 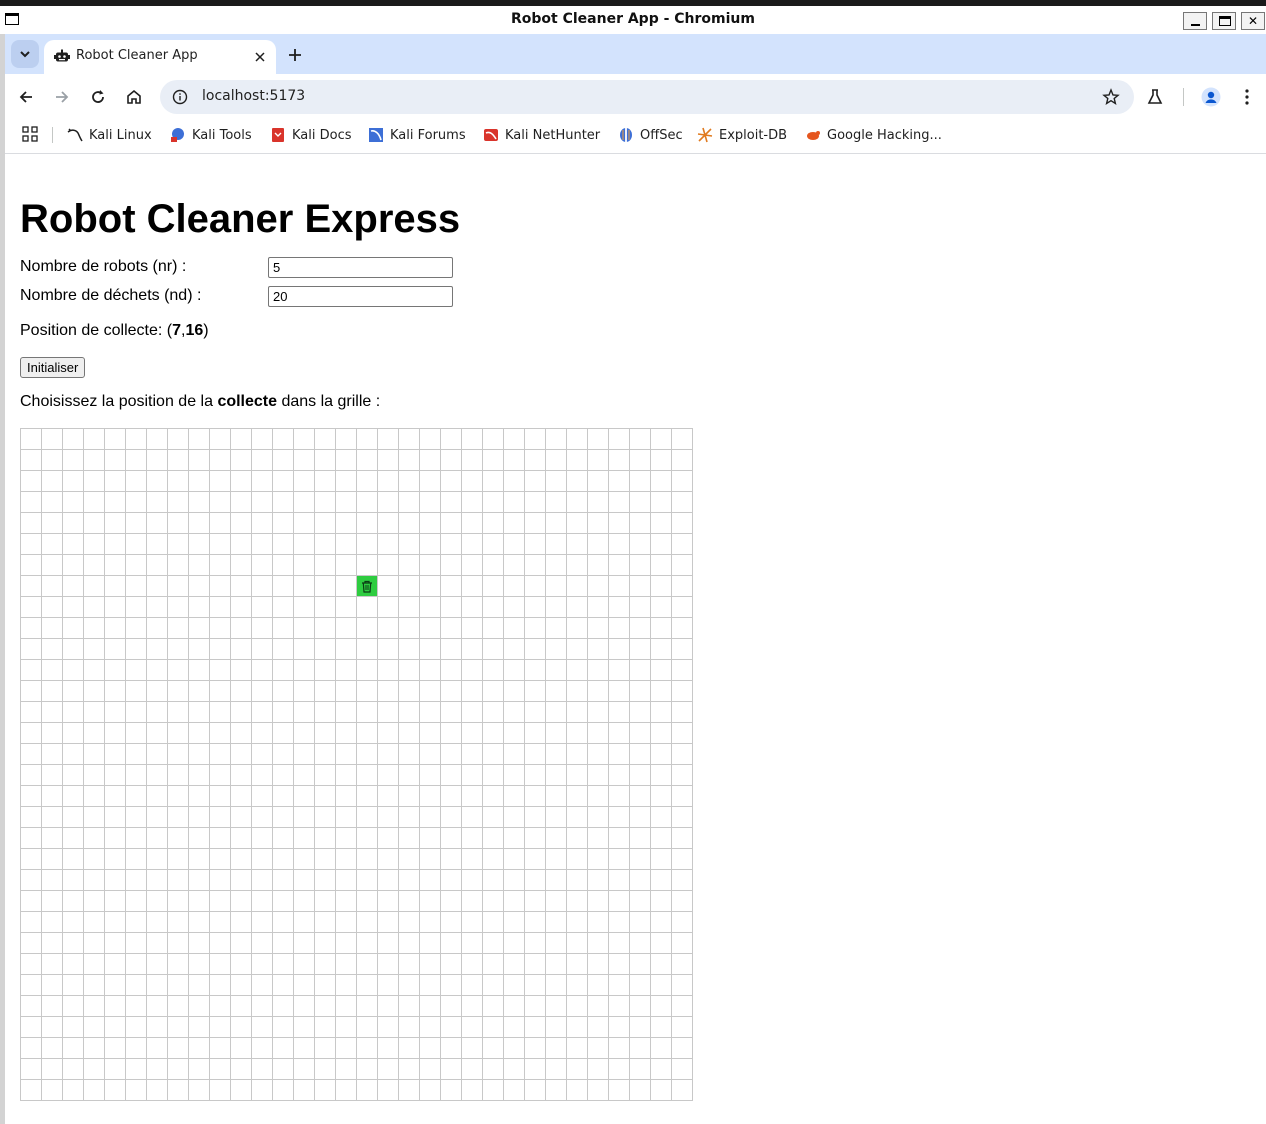 What do you see at coordinates (360, 267) in the screenshot?
I see `robots-count-input` at bounding box center [360, 267].